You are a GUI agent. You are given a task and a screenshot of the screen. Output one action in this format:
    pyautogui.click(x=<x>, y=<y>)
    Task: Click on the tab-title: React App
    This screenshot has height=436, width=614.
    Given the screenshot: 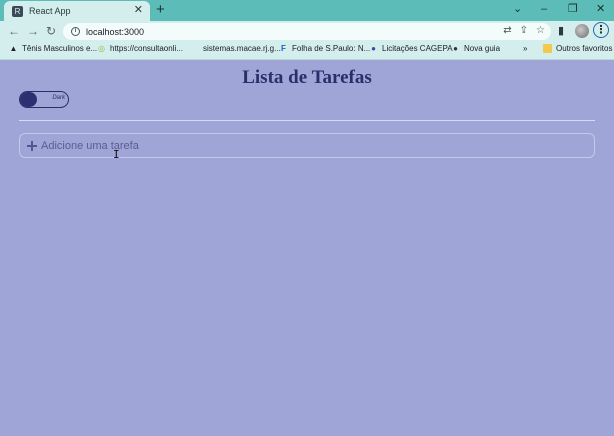 What is the action you would take?
    pyautogui.click(x=50, y=11)
    